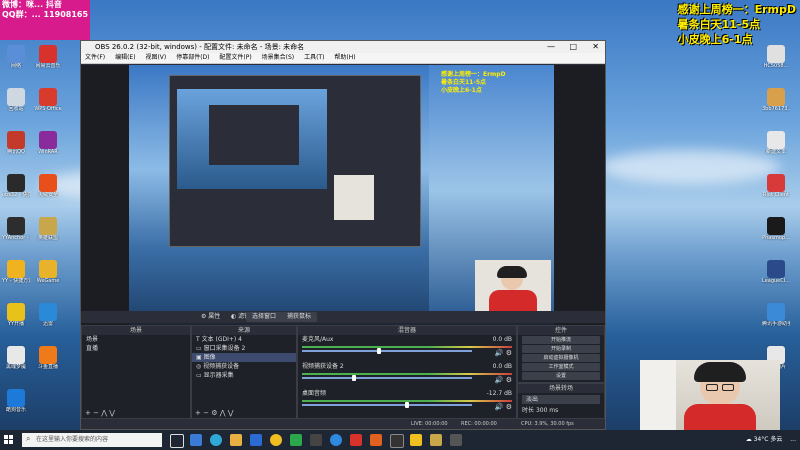  What do you see at coordinates (344, 57) in the screenshot?
I see `menu-help: 帮助(H)` at bounding box center [344, 57].